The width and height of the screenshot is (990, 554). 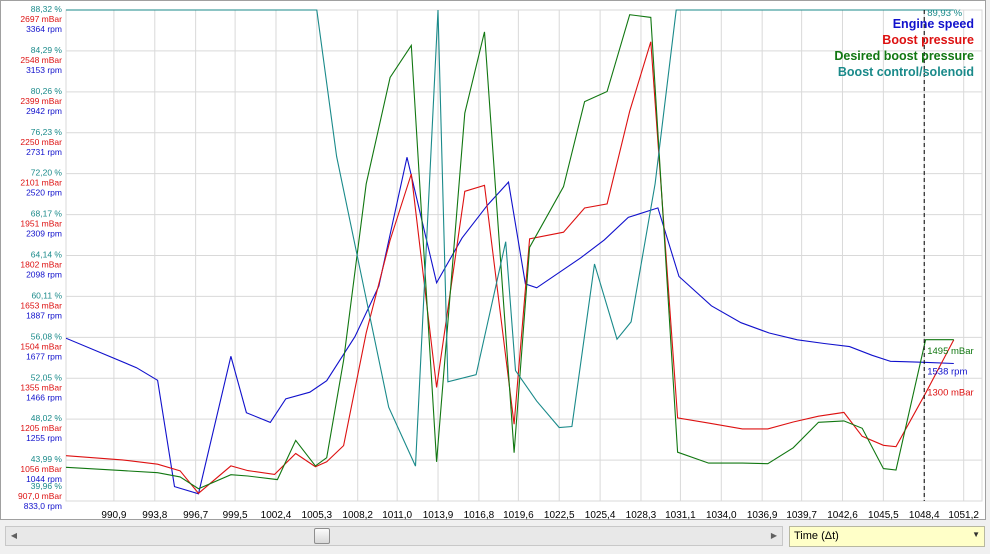 What do you see at coordinates (904, 56) in the screenshot?
I see `legend-entry: Desired boost pressure` at bounding box center [904, 56].